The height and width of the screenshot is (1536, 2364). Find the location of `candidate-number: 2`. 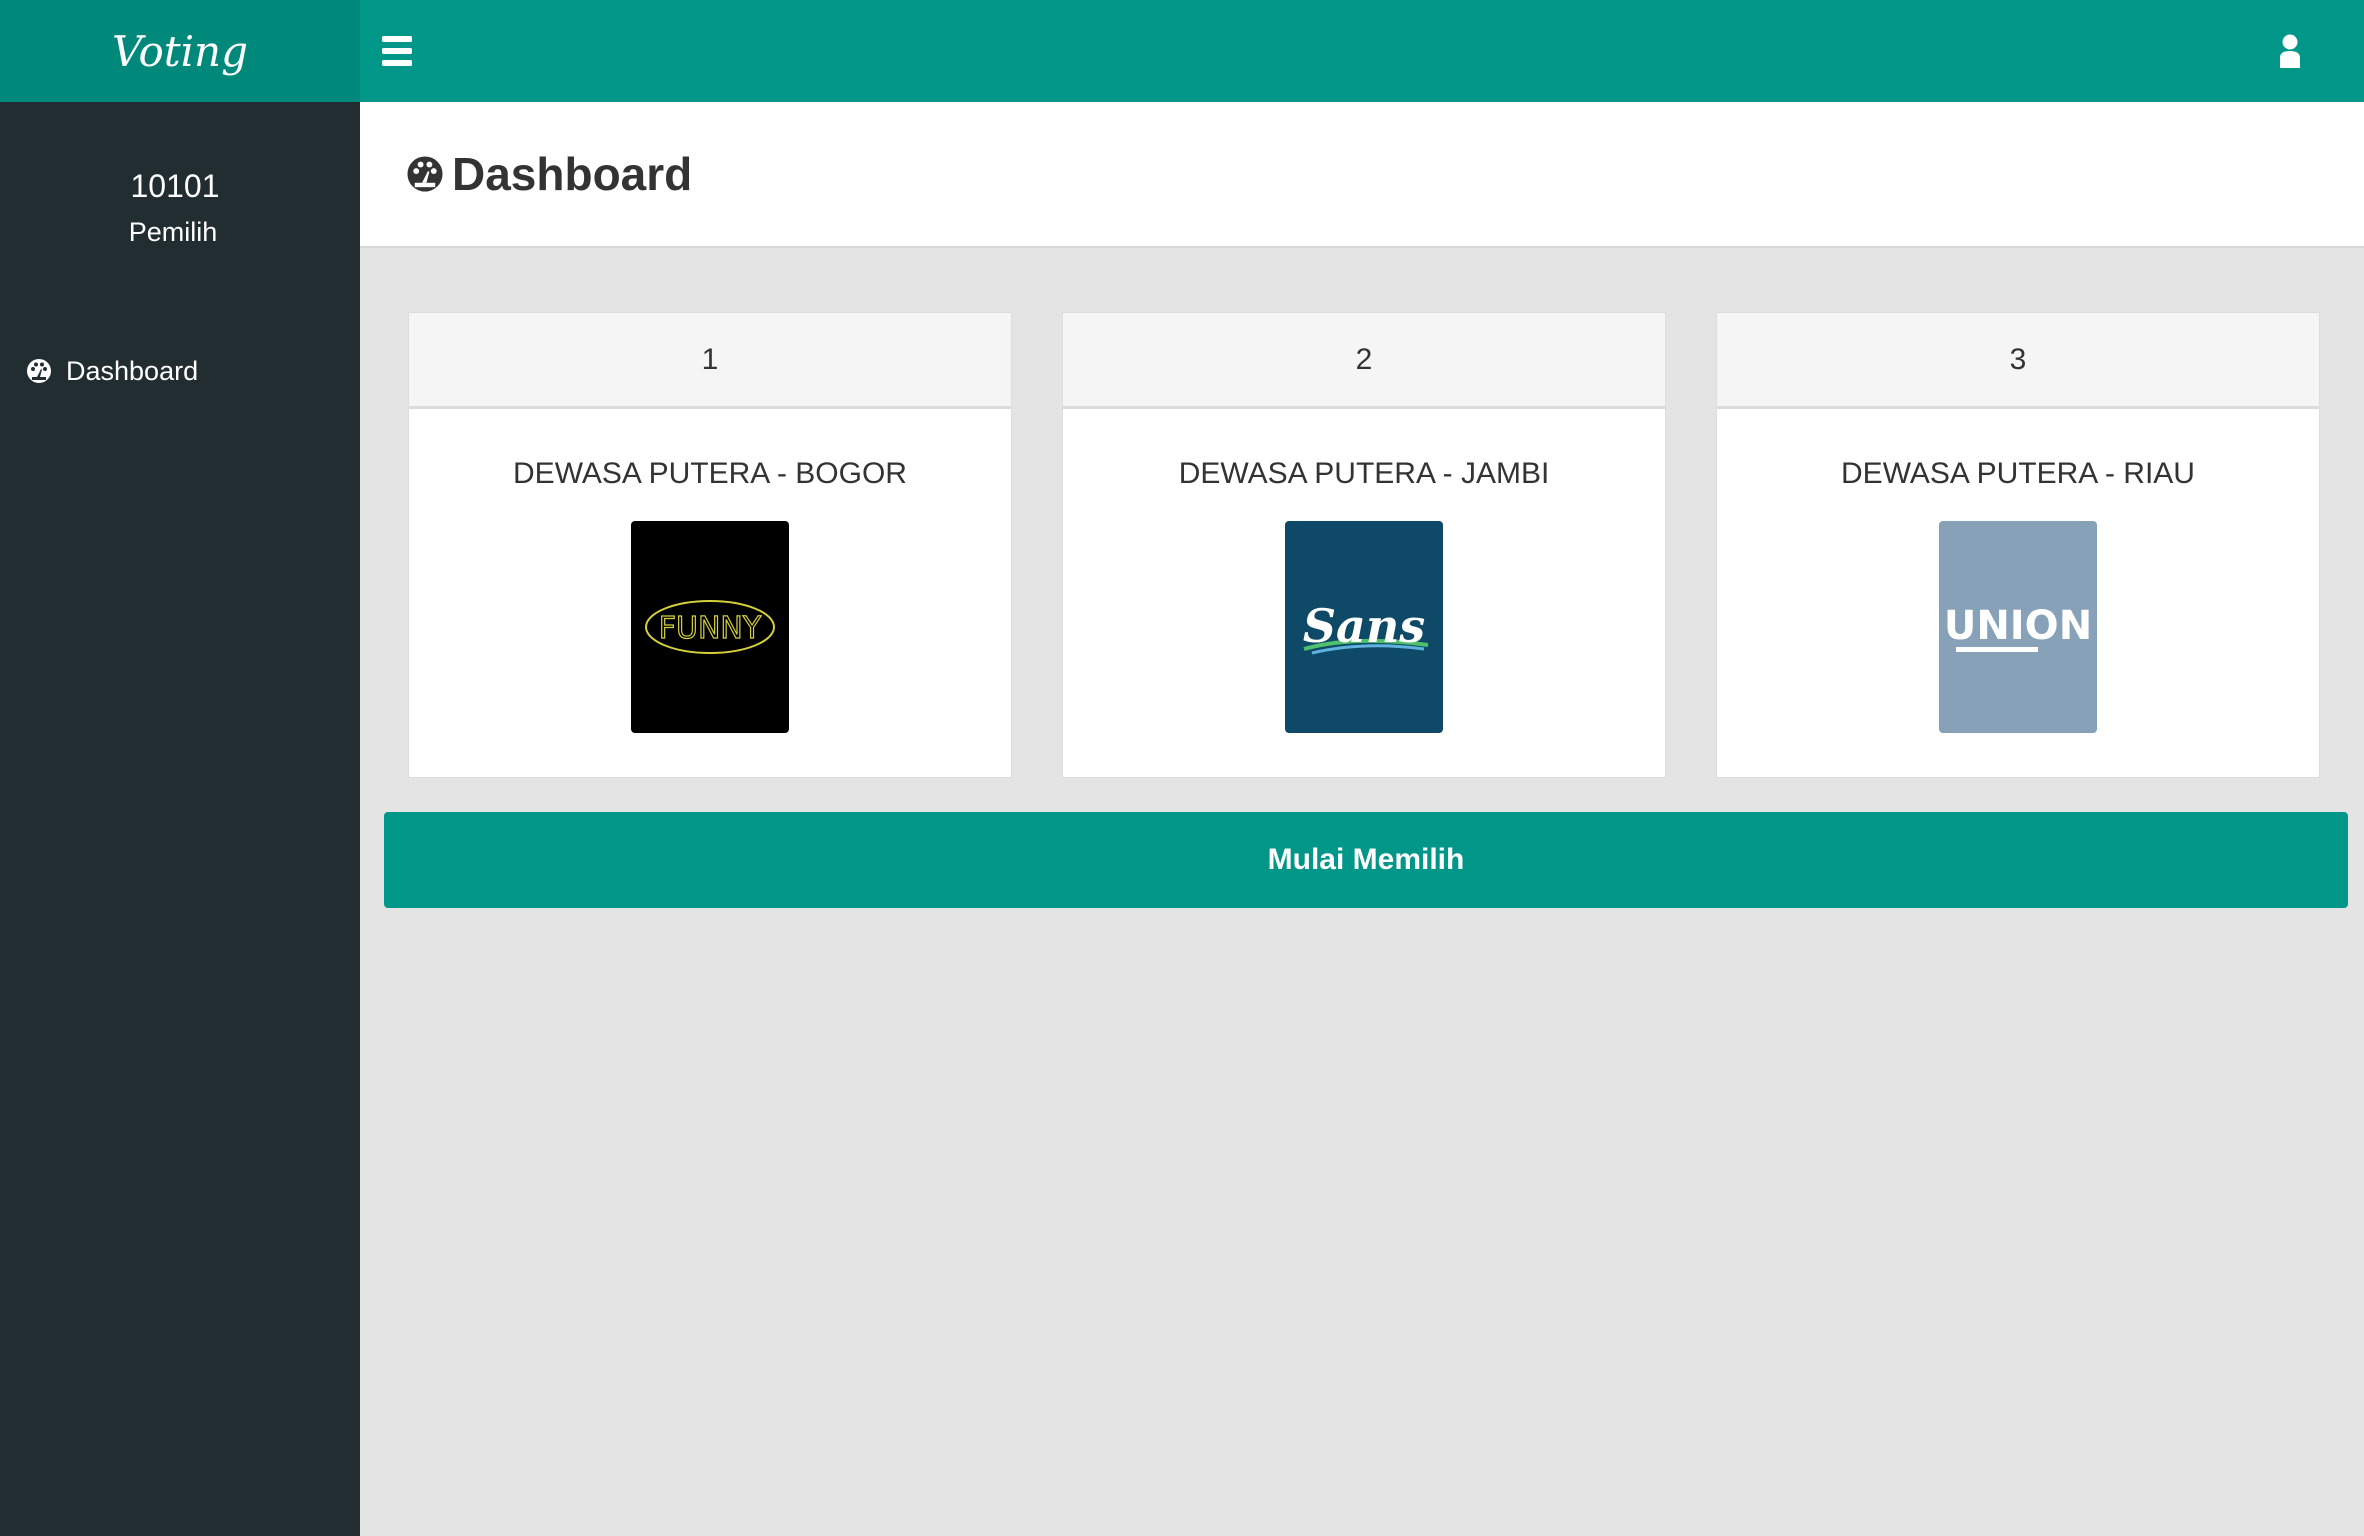

candidate-number: 2 is located at coordinates (1364, 361).